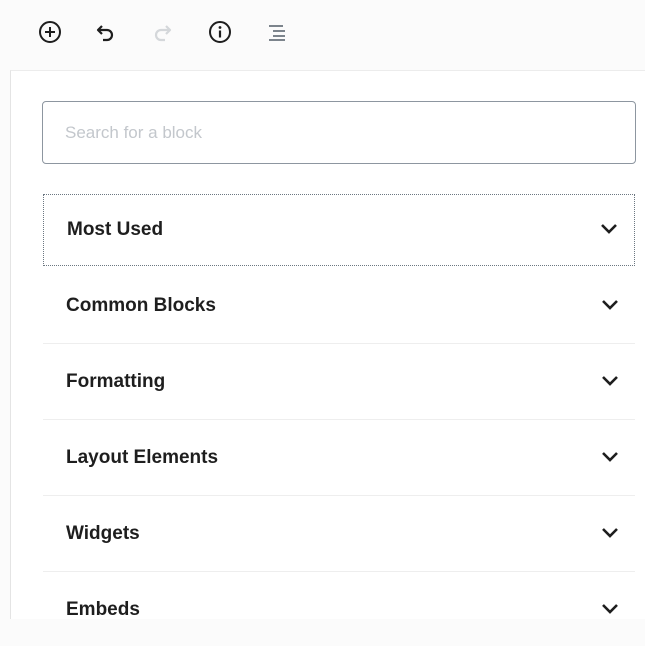 This screenshot has width=645, height=646. What do you see at coordinates (339, 534) in the screenshot?
I see `category-widgets: Widgets` at bounding box center [339, 534].